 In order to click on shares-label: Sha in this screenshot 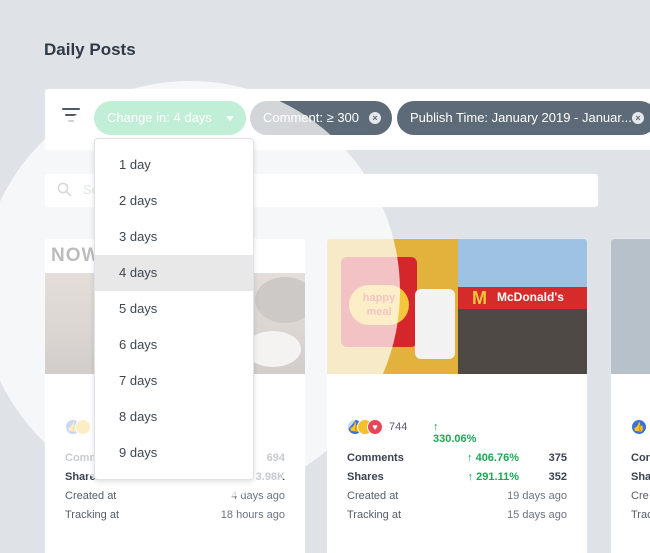, I will do `click(640, 477)`.